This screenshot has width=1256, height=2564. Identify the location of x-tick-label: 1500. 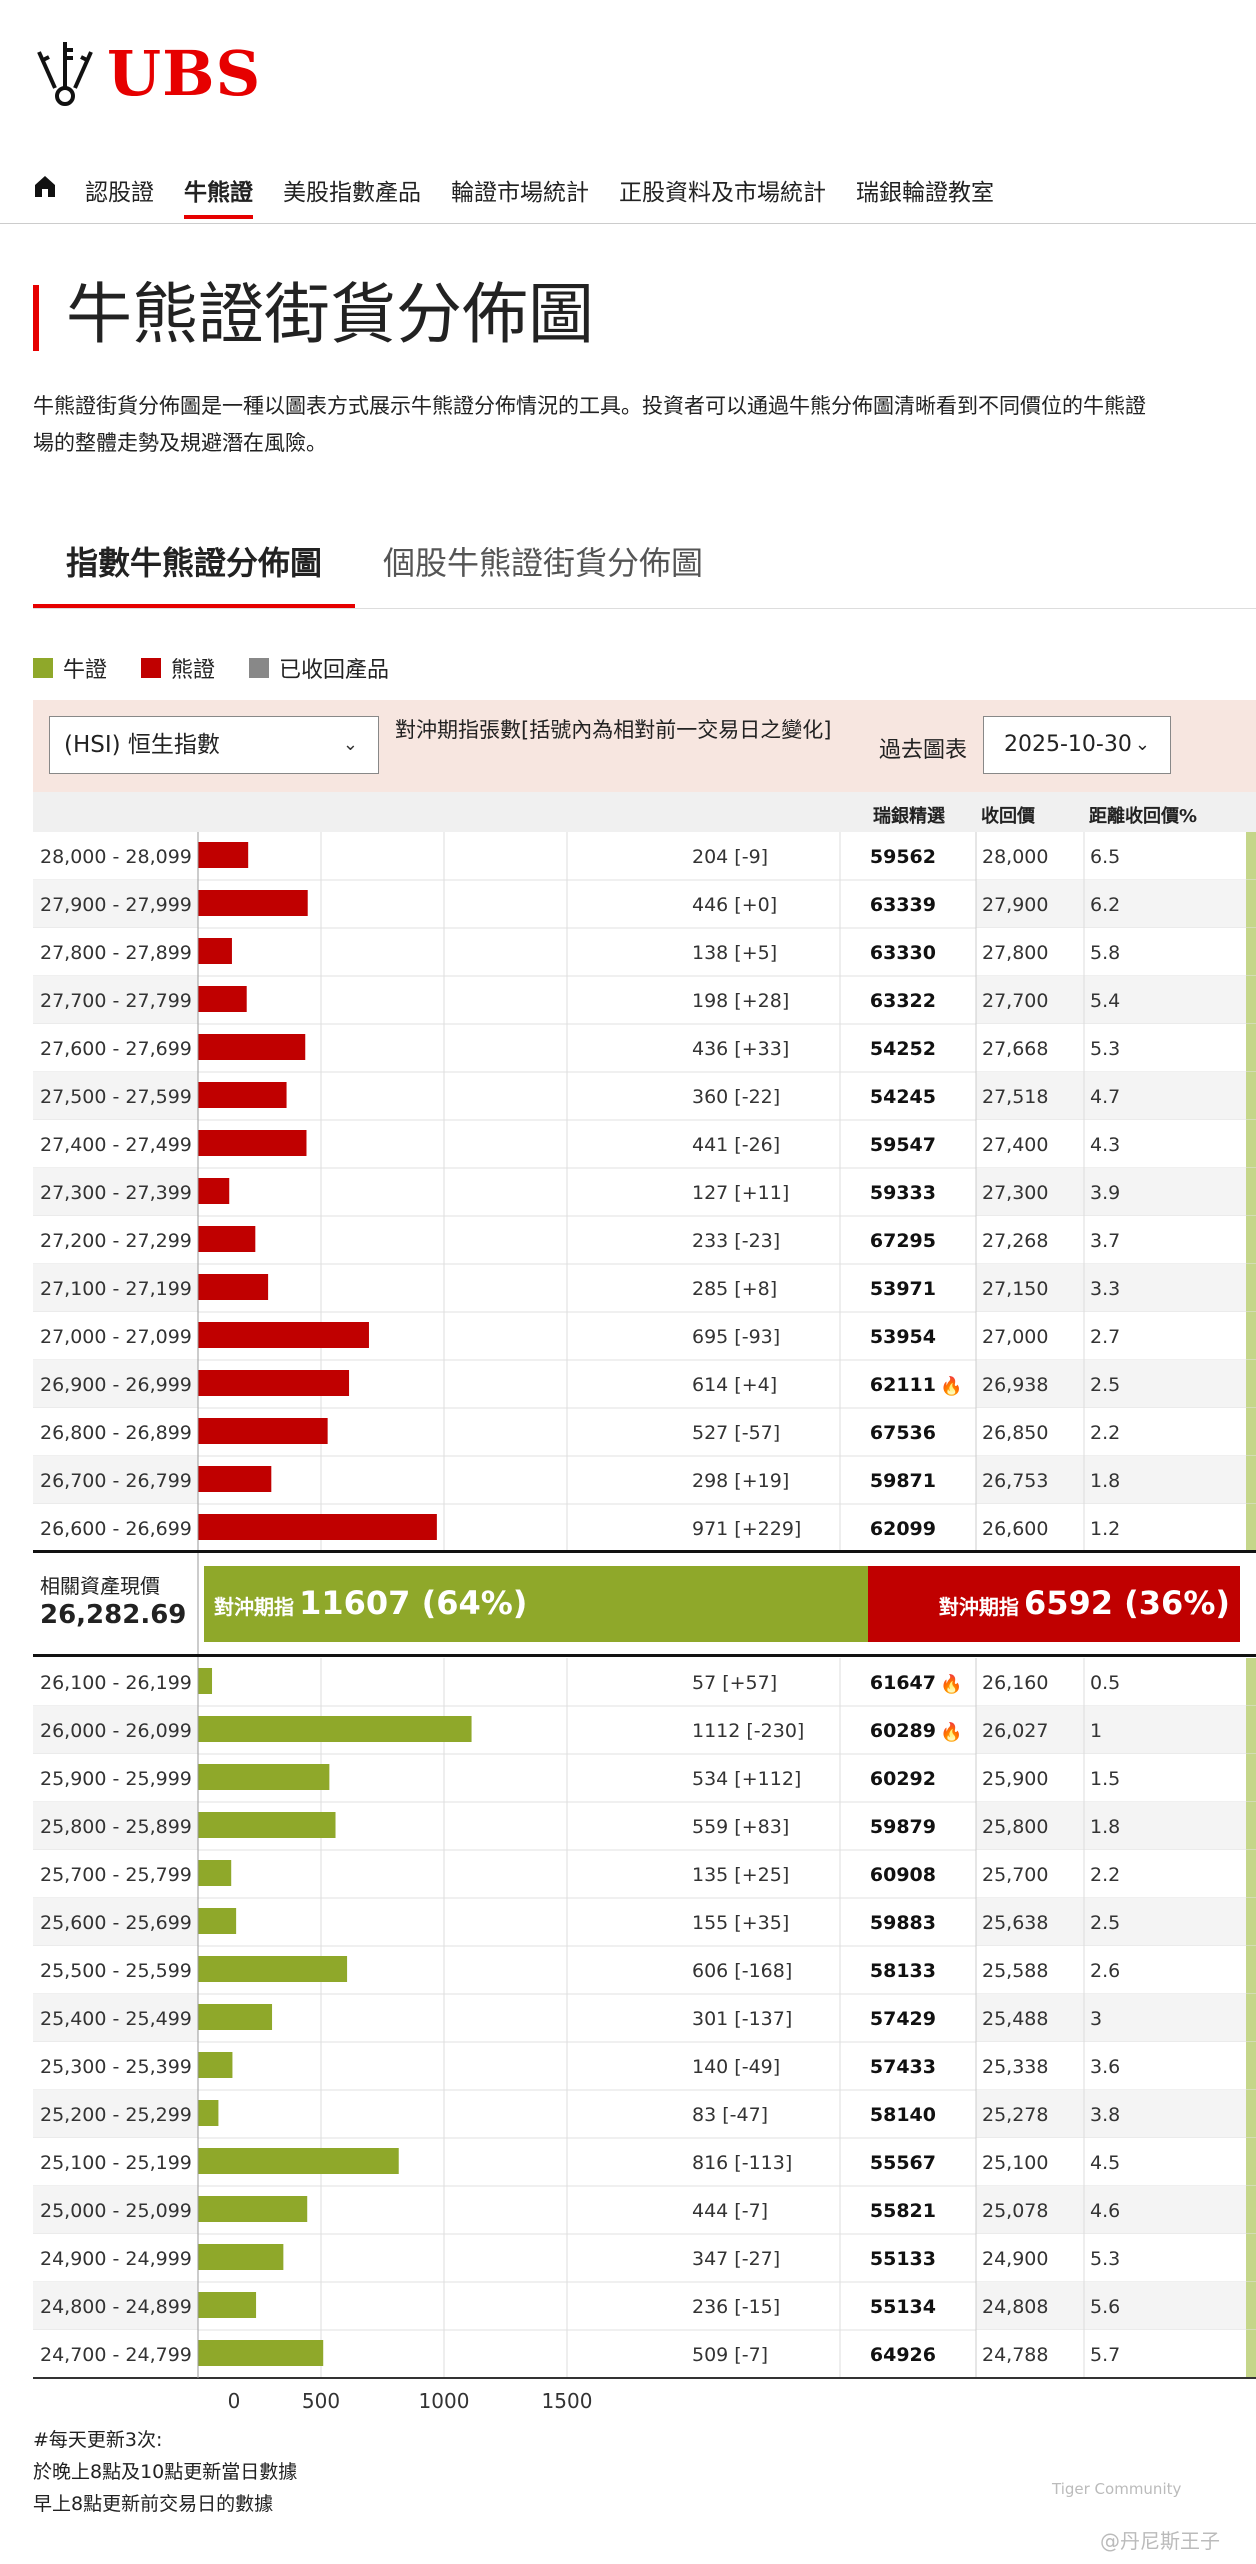
(567, 2401).